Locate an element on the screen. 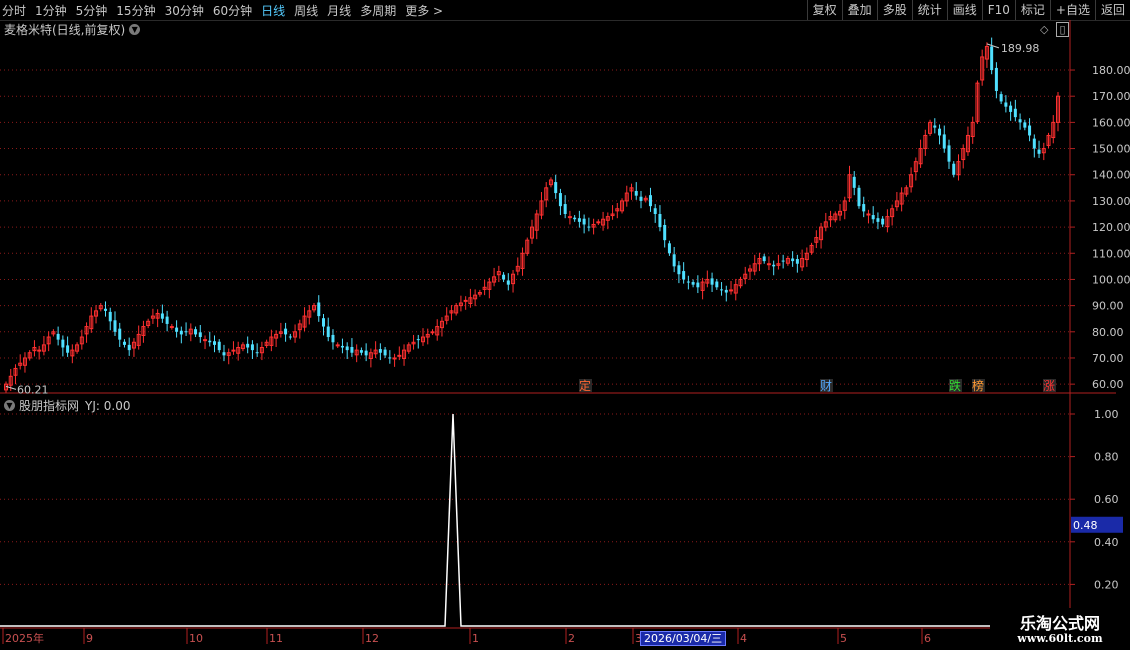 The image size is (1130, 650). indicator-value: YJ: 0.00 is located at coordinates (108, 405).